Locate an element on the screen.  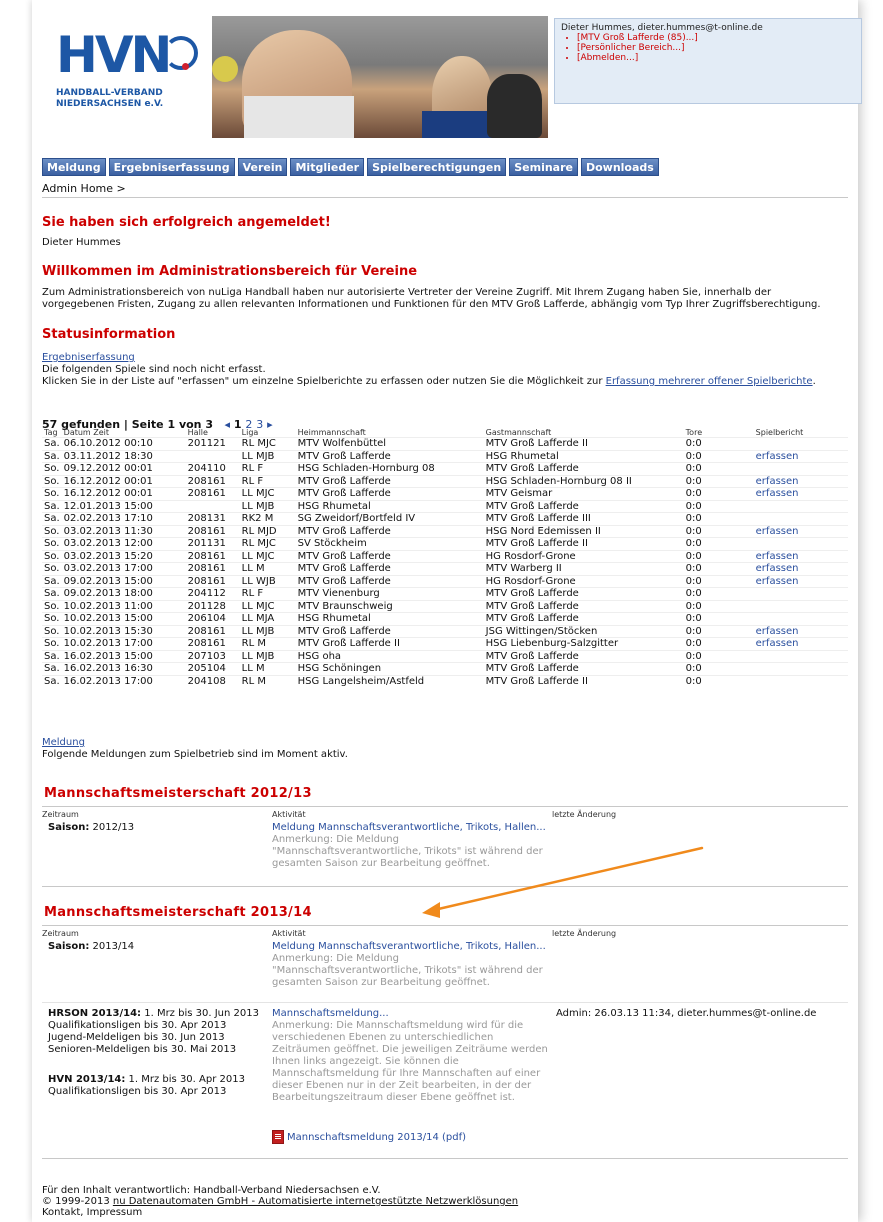
logout-link: [Abmelden...] is located at coordinates (637, 58).